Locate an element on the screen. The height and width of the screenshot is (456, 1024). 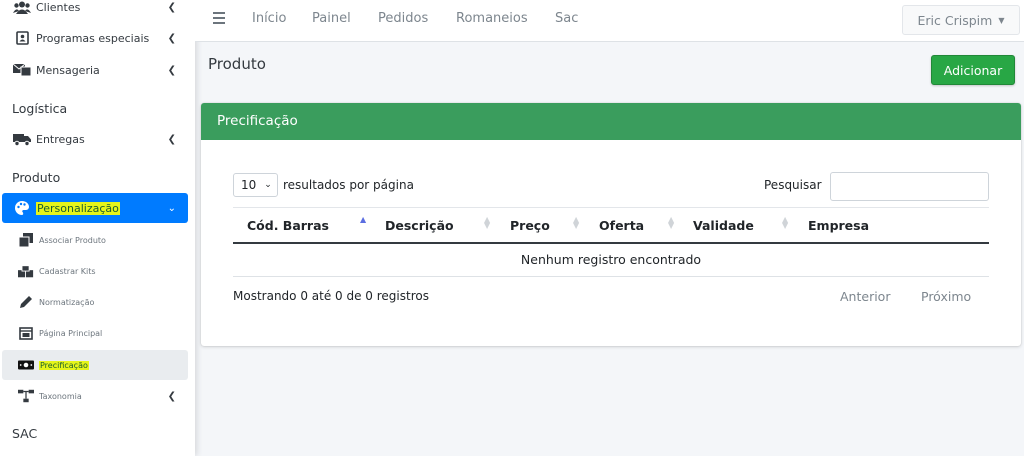
sidebar-item-clientes: Clientes ❮ is located at coordinates (94, 11).